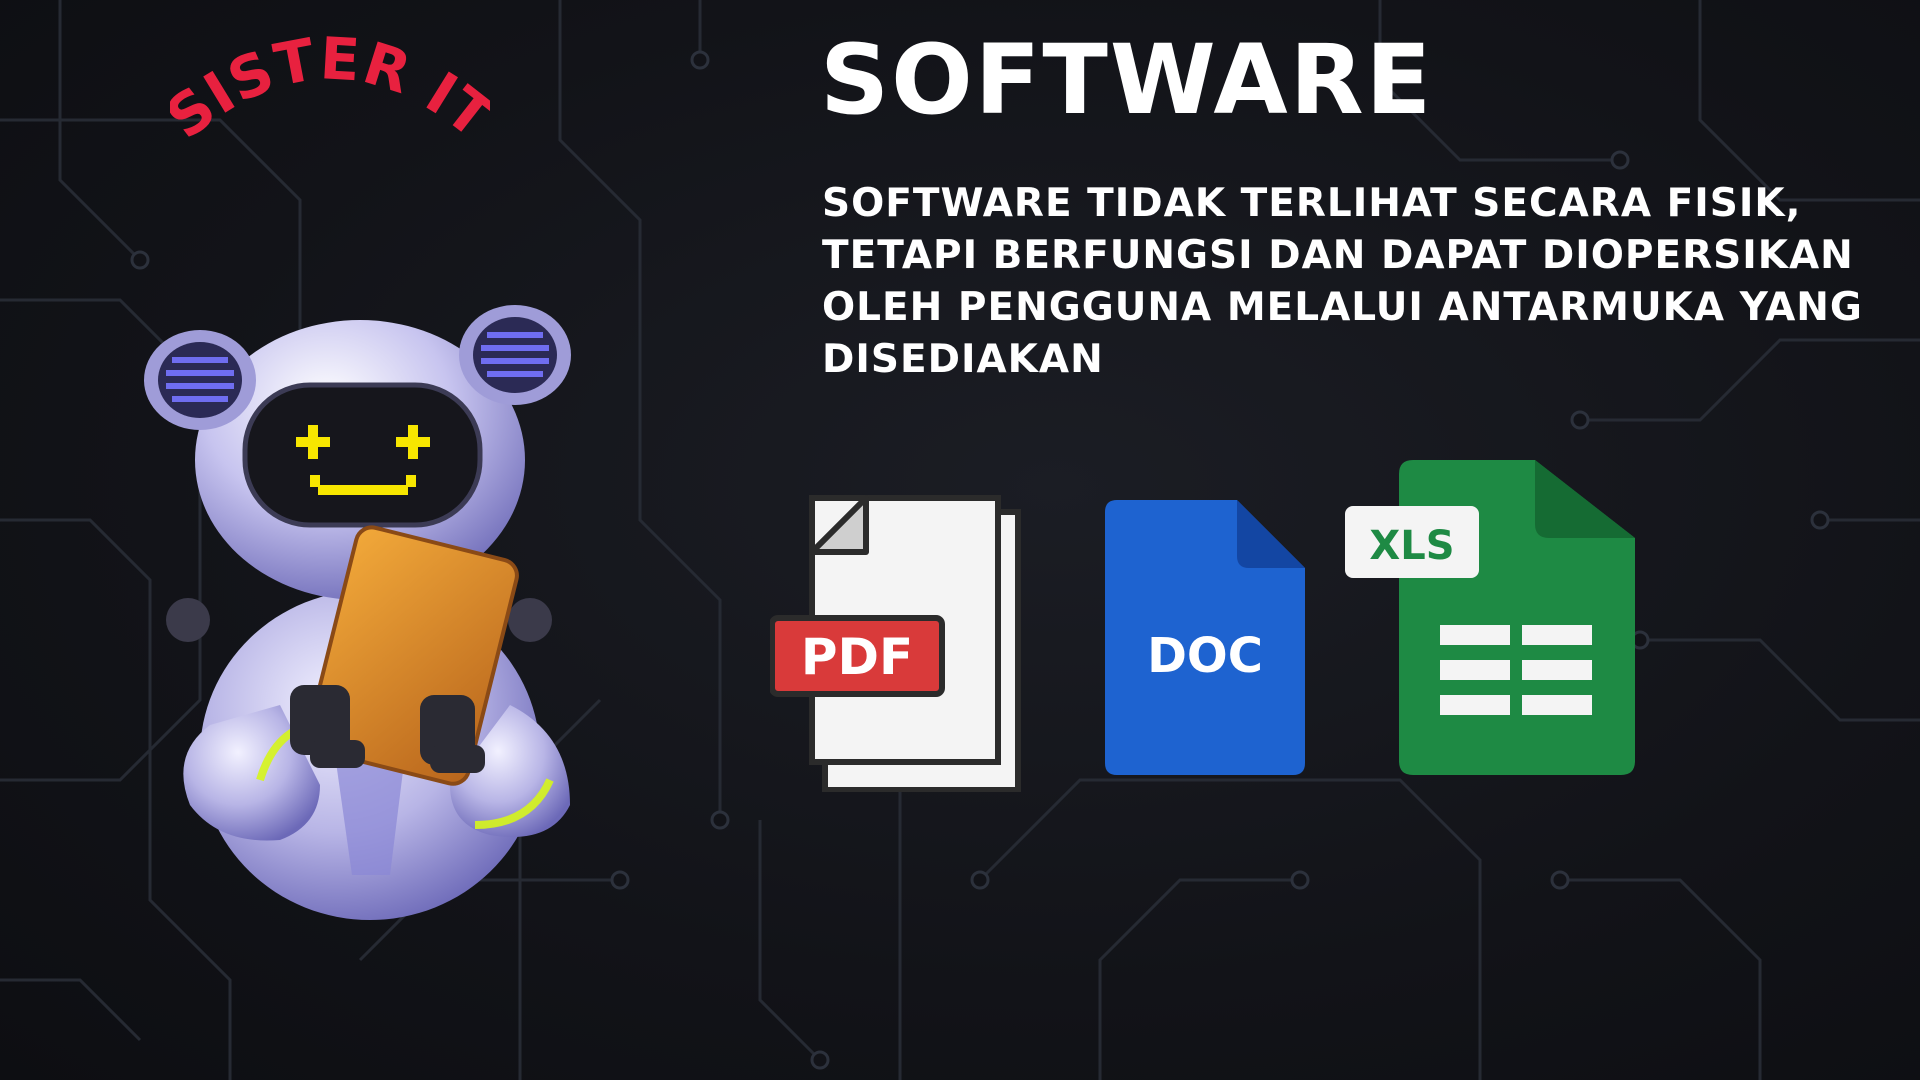 The height and width of the screenshot is (1080, 1920). Describe the element at coordinates (362, 455) in the screenshot. I see `robot-visor` at that location.